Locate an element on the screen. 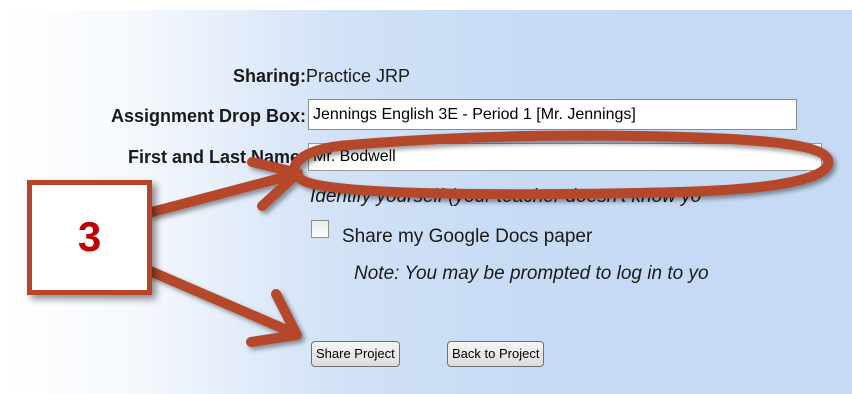 This screenshot has height=394, width=852. callout-number-box: 3 is located at coordinates (89, 237).